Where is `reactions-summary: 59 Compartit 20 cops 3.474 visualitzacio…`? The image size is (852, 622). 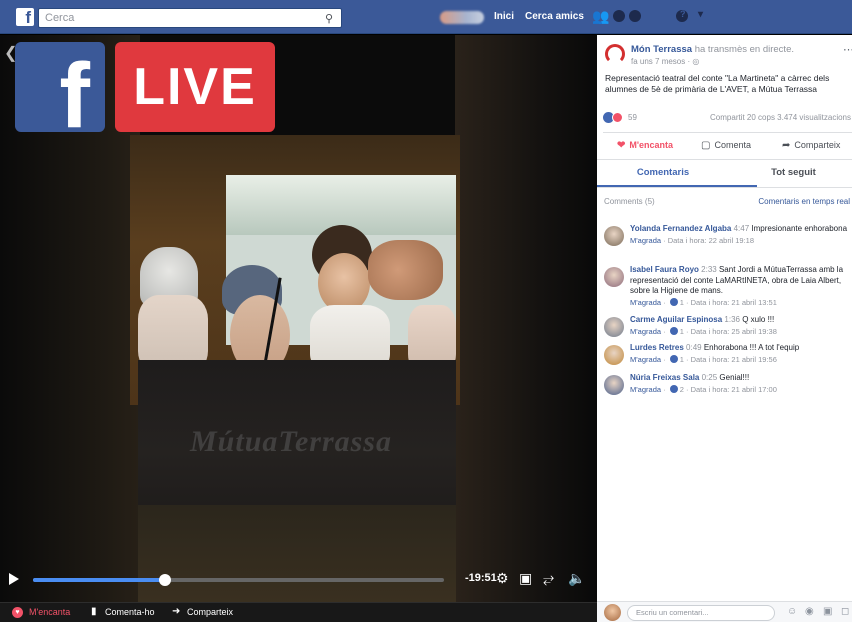
reactions-summary: 59 Compartit 20 cops 3.474 visualitzacio… is located at coordinates (727, 119).